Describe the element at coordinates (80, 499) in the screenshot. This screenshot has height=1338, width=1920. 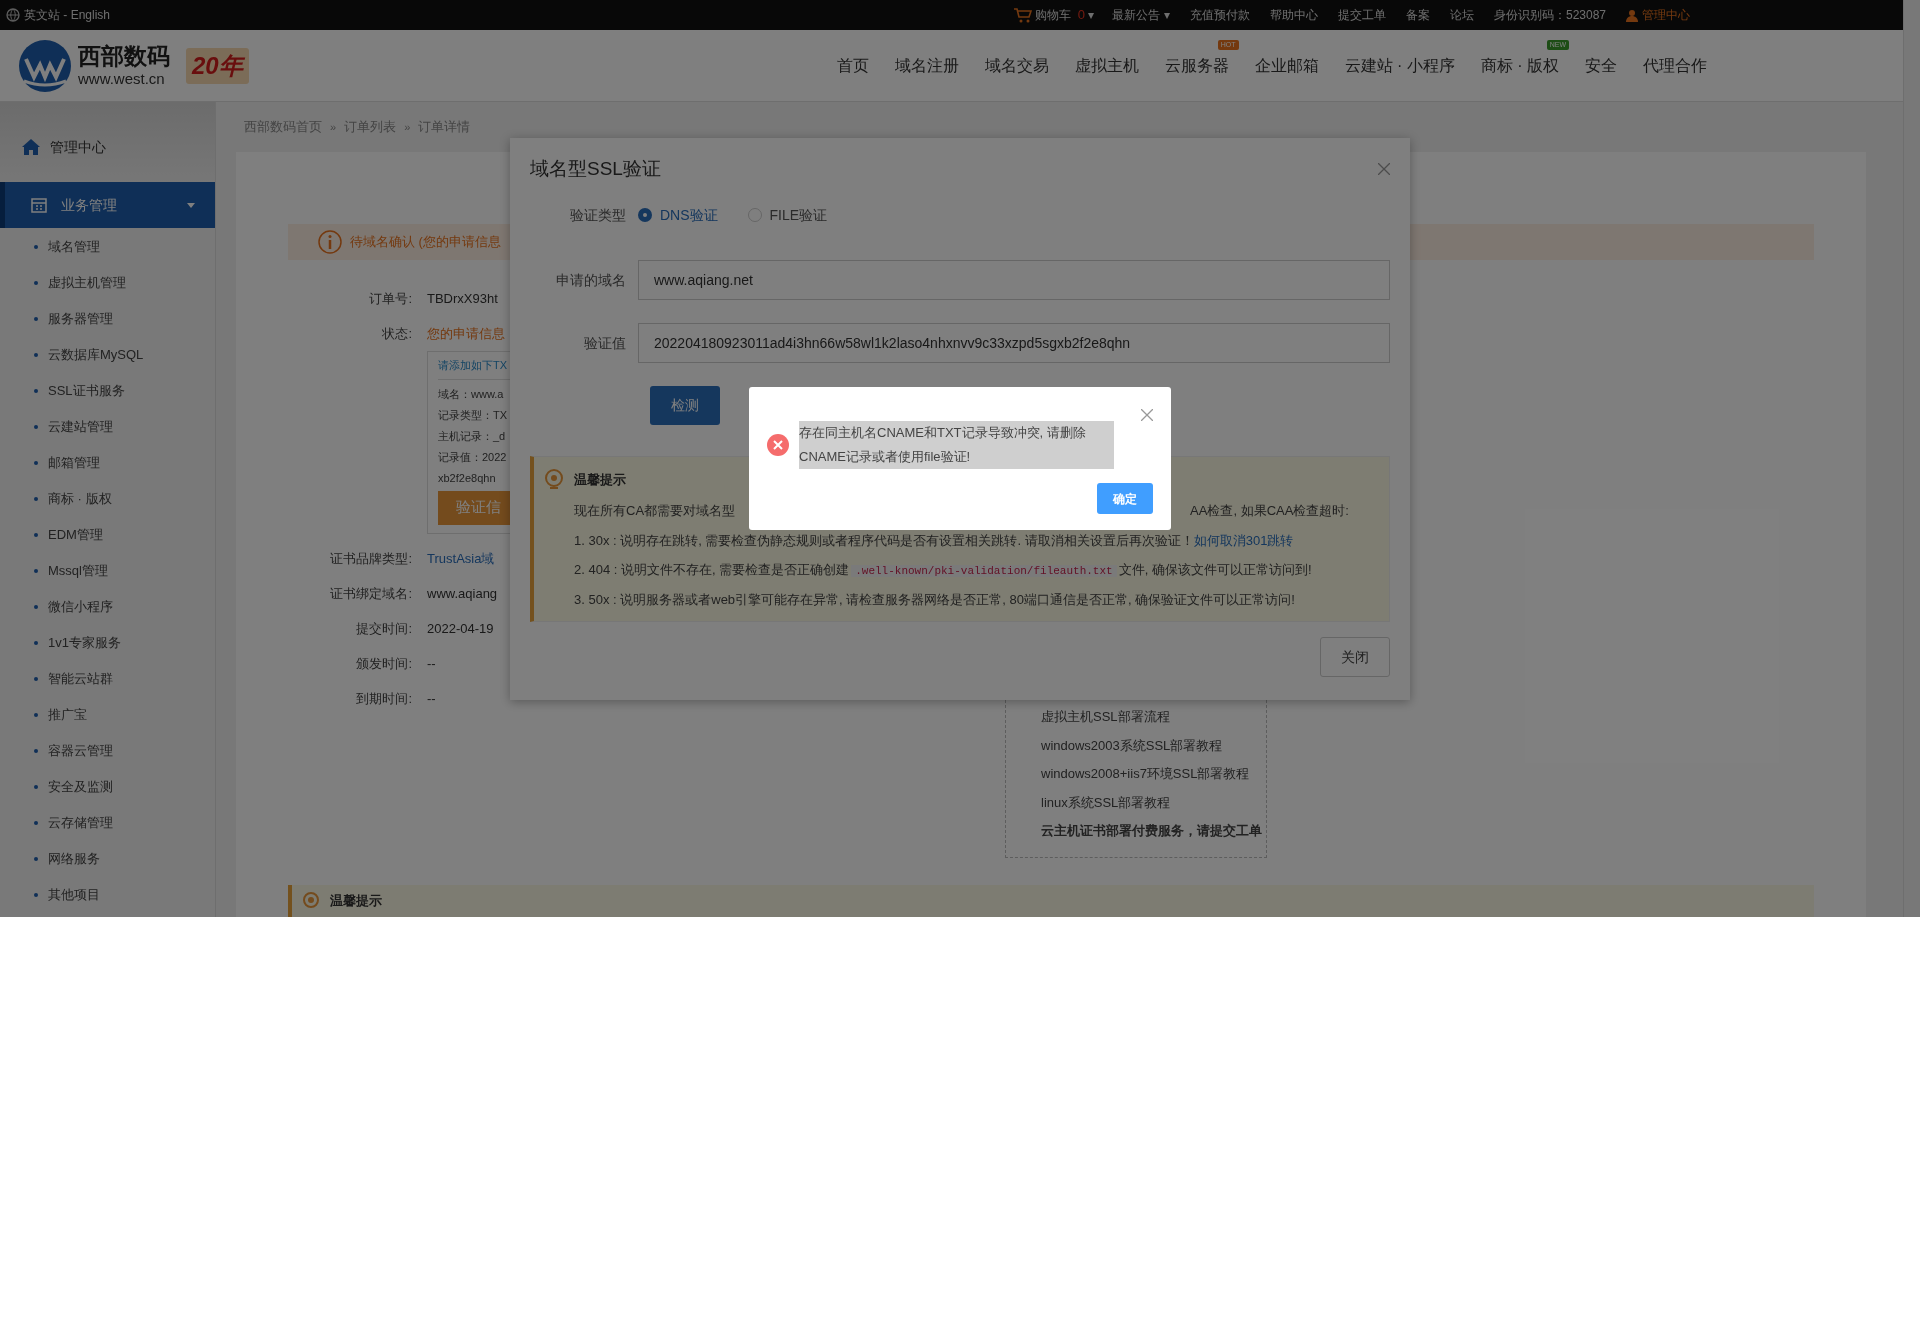
I see `sidebar-item: 商标 · 版权` at that location.